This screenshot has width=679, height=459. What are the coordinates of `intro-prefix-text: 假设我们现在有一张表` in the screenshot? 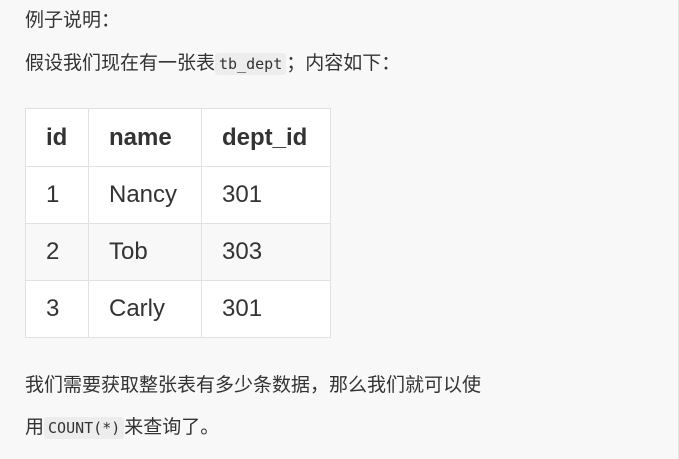 It's located at (120, 63).